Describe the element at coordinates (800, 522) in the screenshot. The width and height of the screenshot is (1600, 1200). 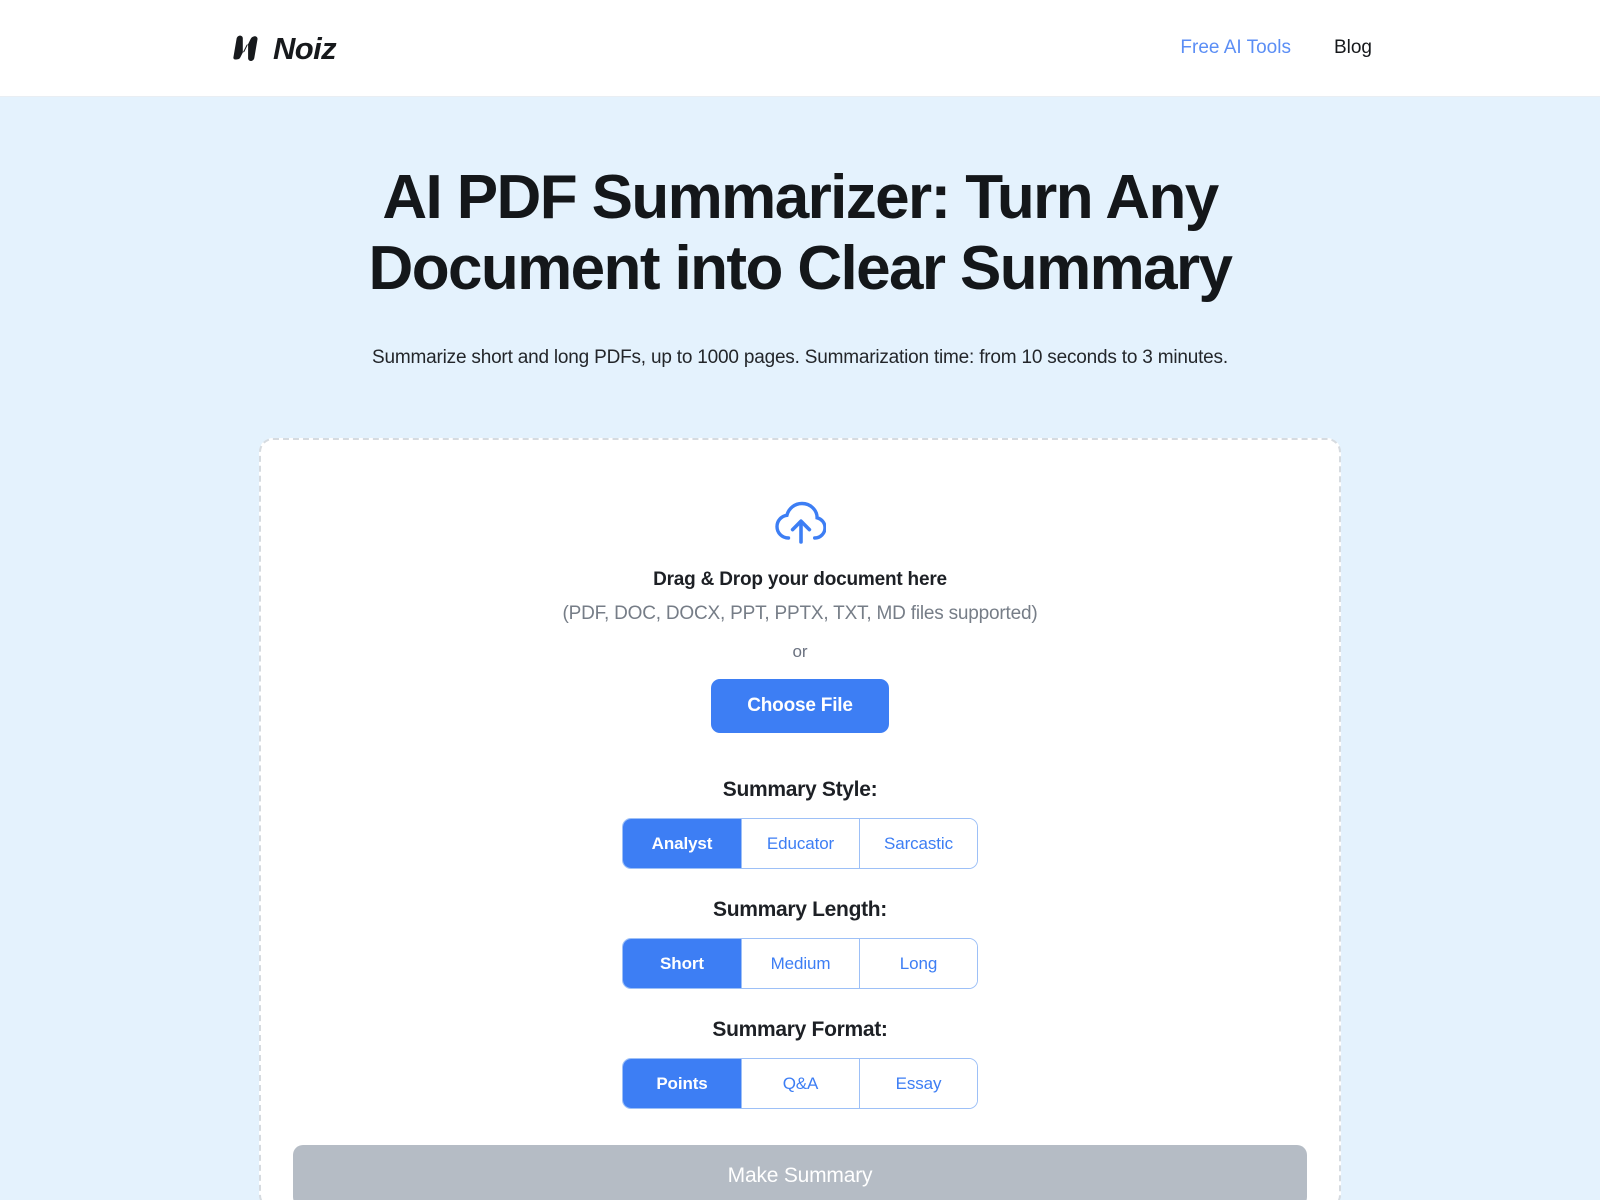
I see `cloud-upload-icon` at that location.